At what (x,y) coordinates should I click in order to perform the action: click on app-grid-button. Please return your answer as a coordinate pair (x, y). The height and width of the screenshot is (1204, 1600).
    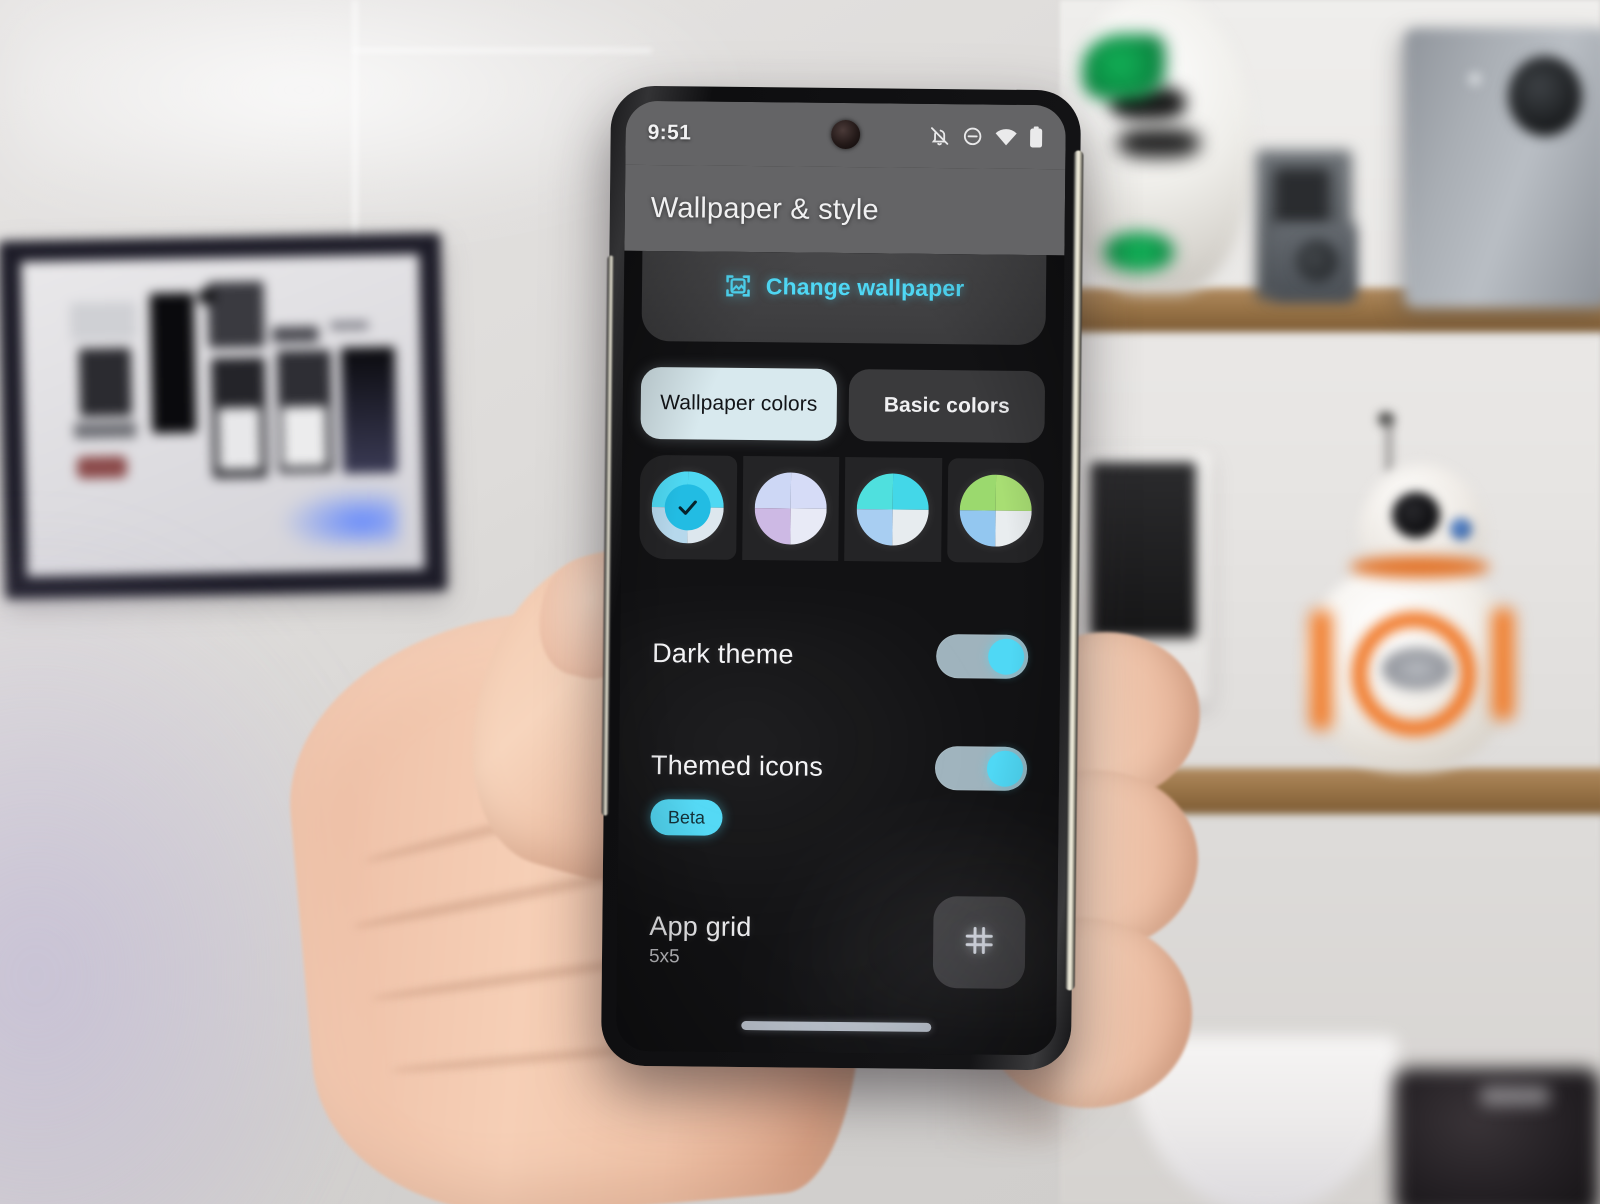
    Looking at the image, I should click on (979, 942).